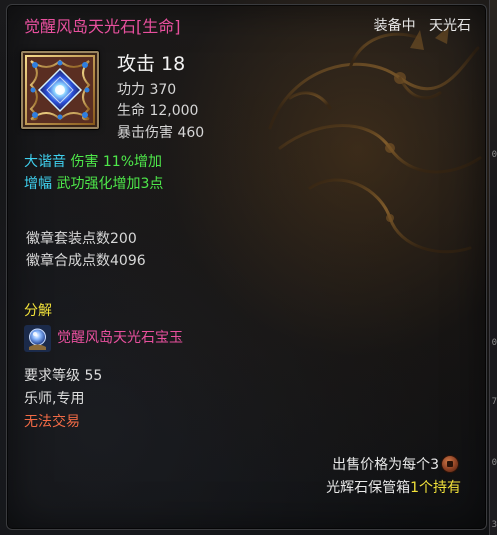 The height and width of the screenshot is (535, 497). I want to click on bonus-harmony: 大谐音 伤害 11%增加, so click(93, 162).